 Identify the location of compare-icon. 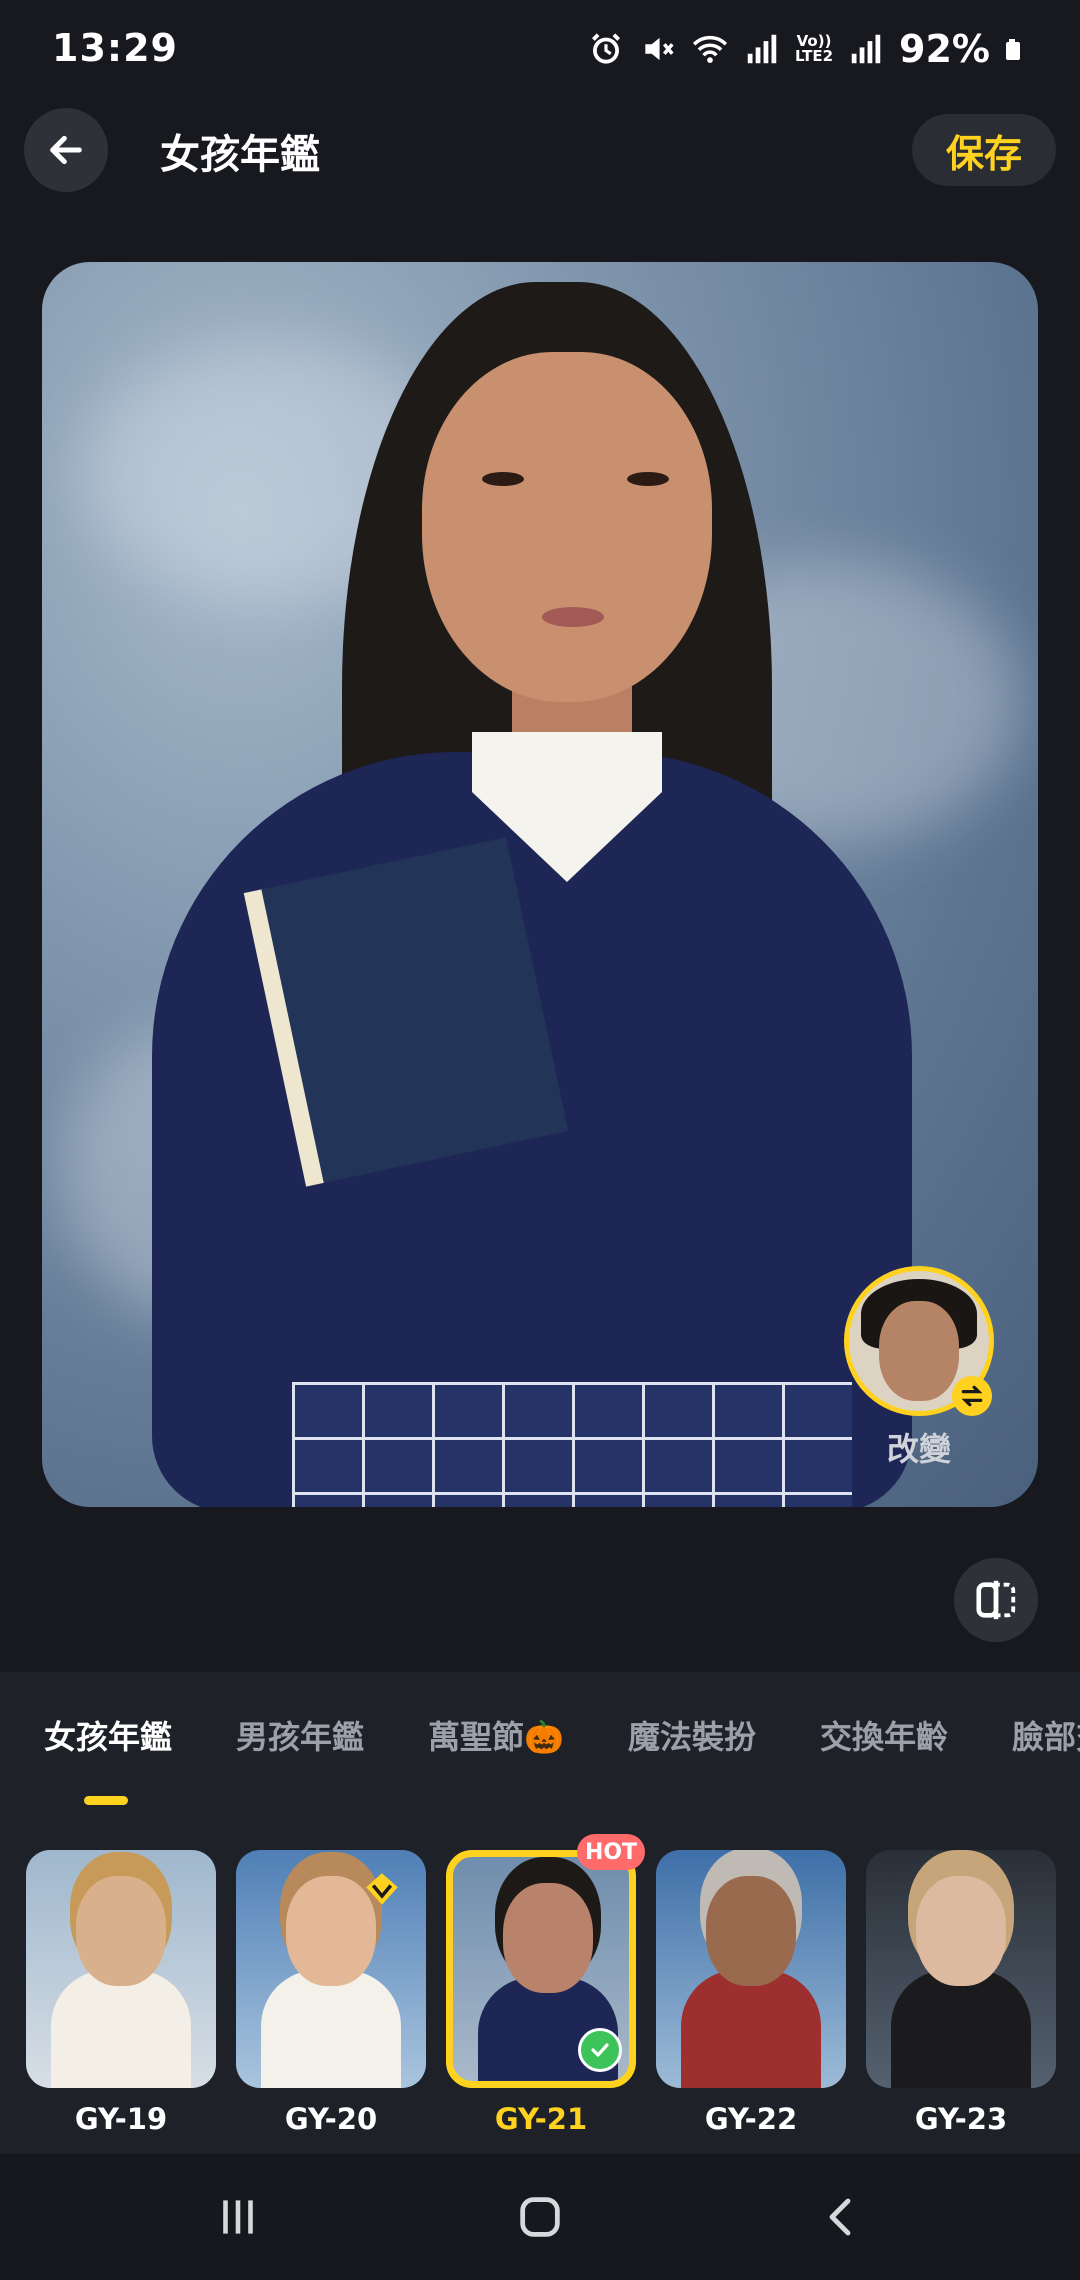
(996, 1600).